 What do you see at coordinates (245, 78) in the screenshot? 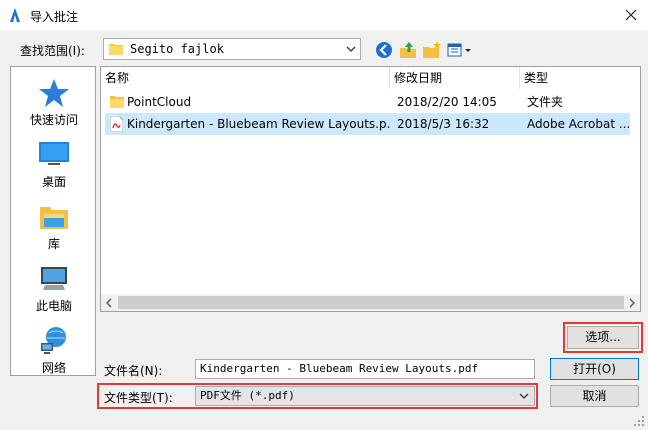
I see `column-header-name: 名称` at bounding box center [245, 78].